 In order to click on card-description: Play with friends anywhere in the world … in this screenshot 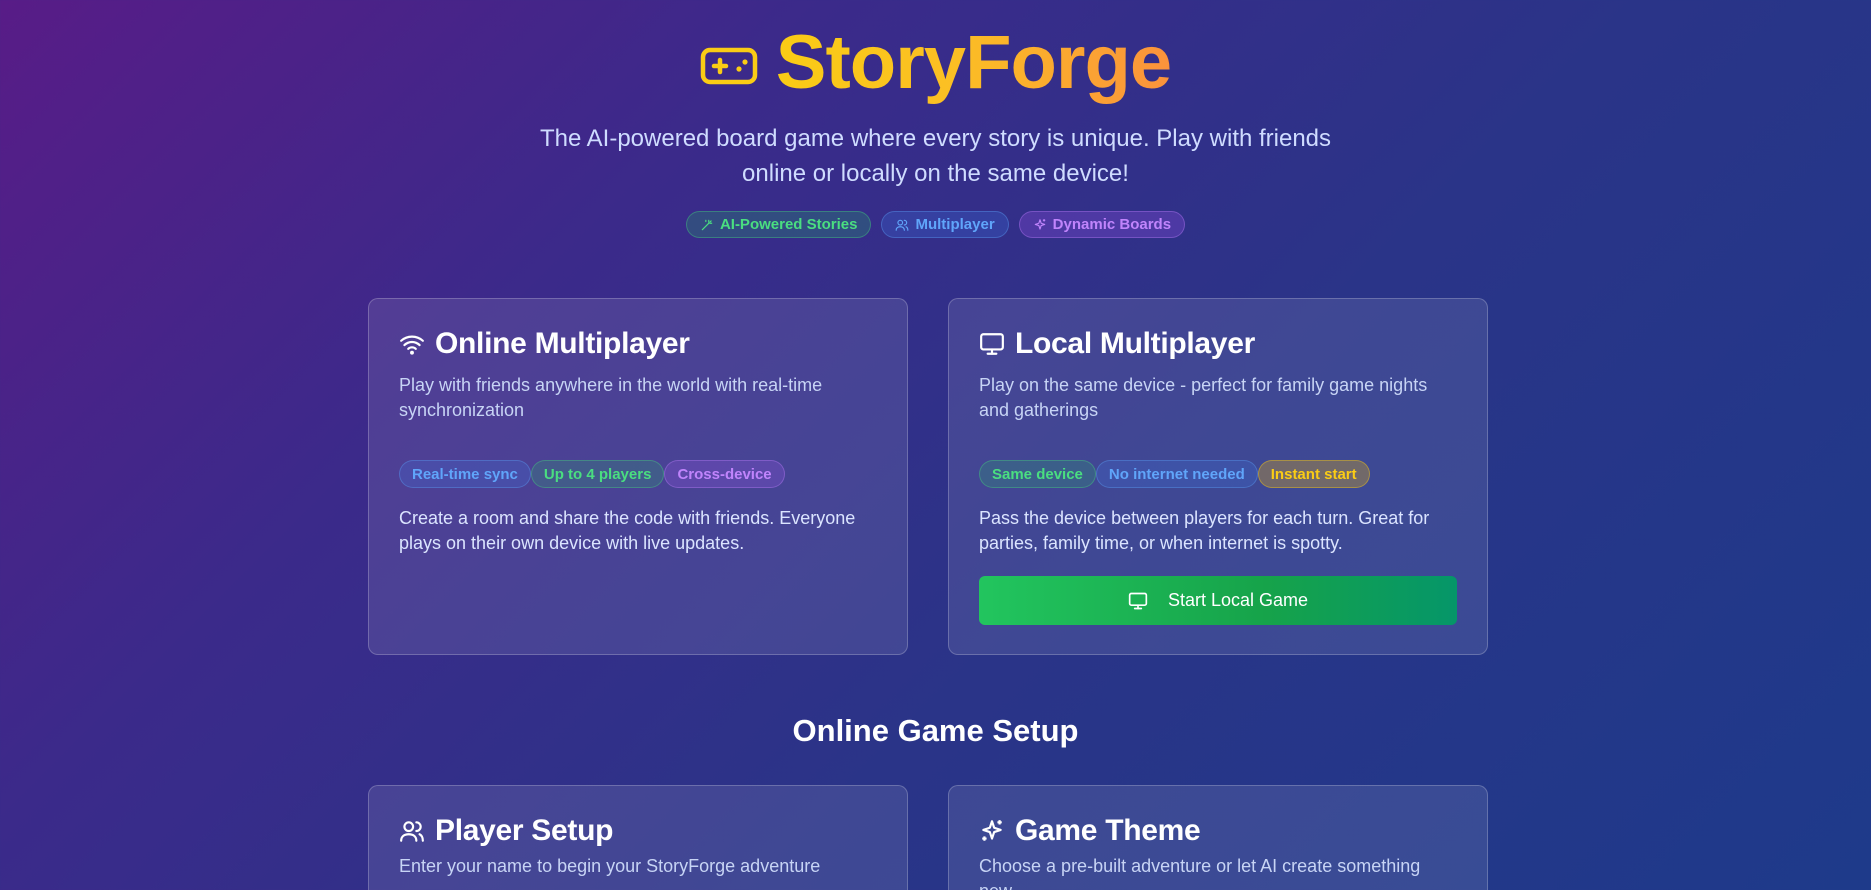, I will do `click(611, 397)`.